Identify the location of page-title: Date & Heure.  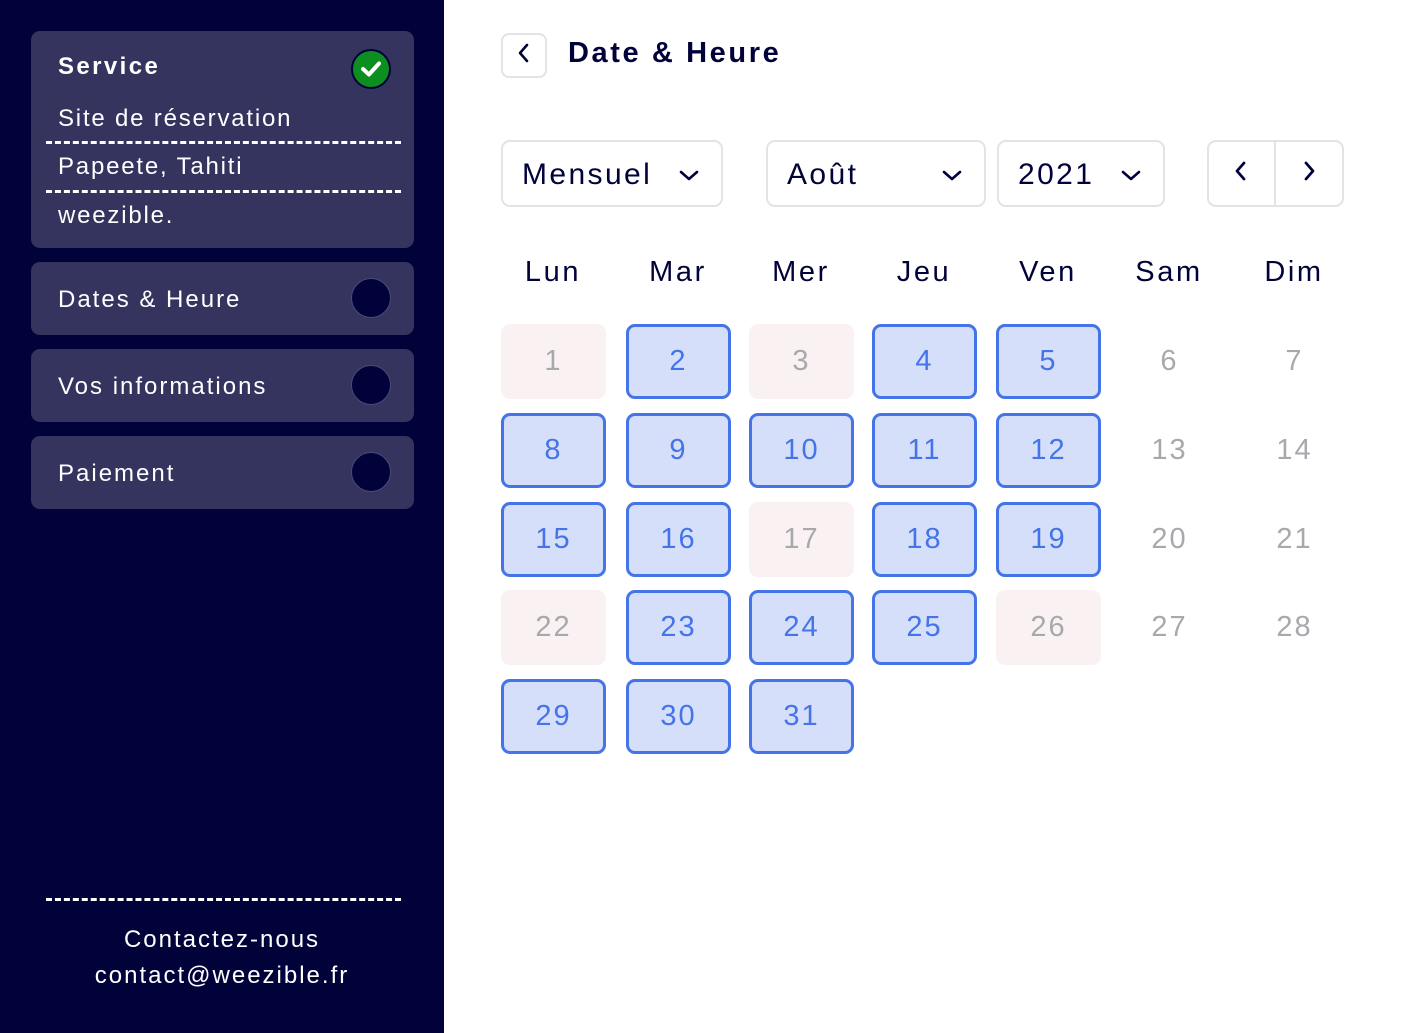
(675, 53).